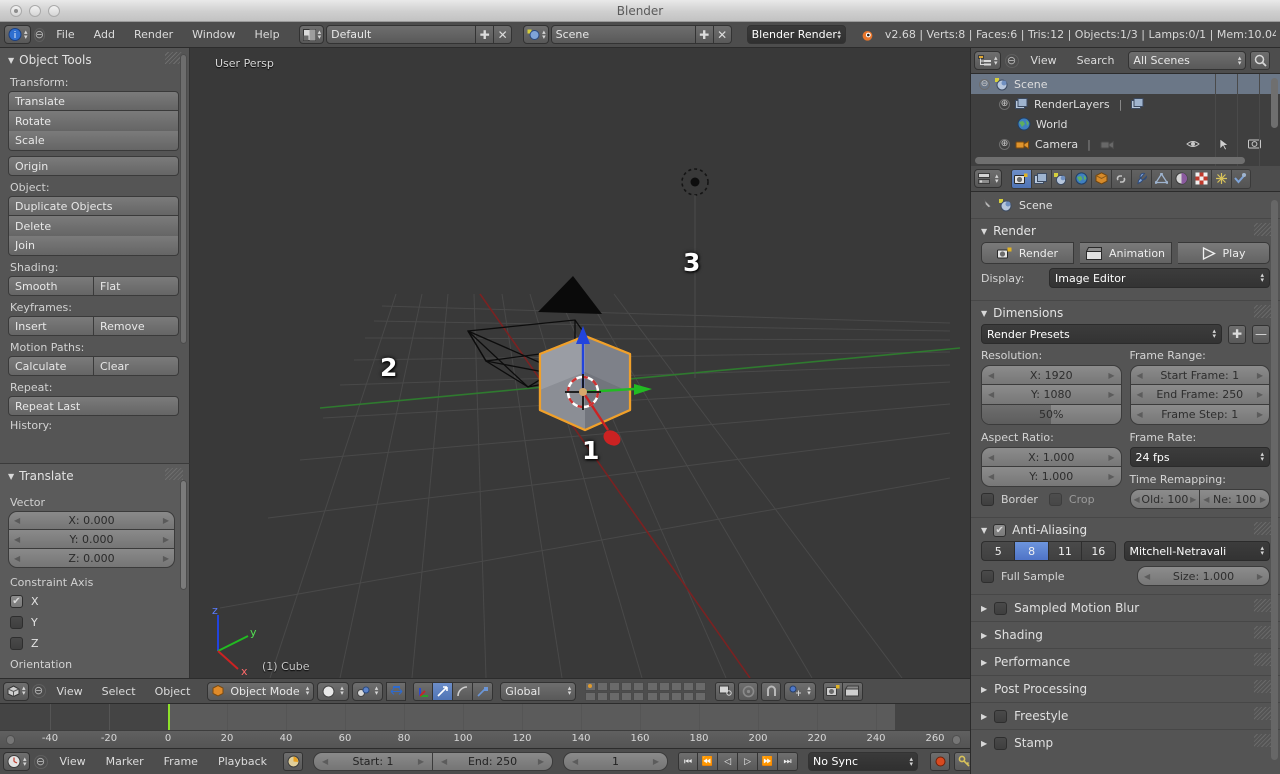  Describe the element at coordinates (16, 643) in the screenshot. I see `checkbox-z-icon` at that location.